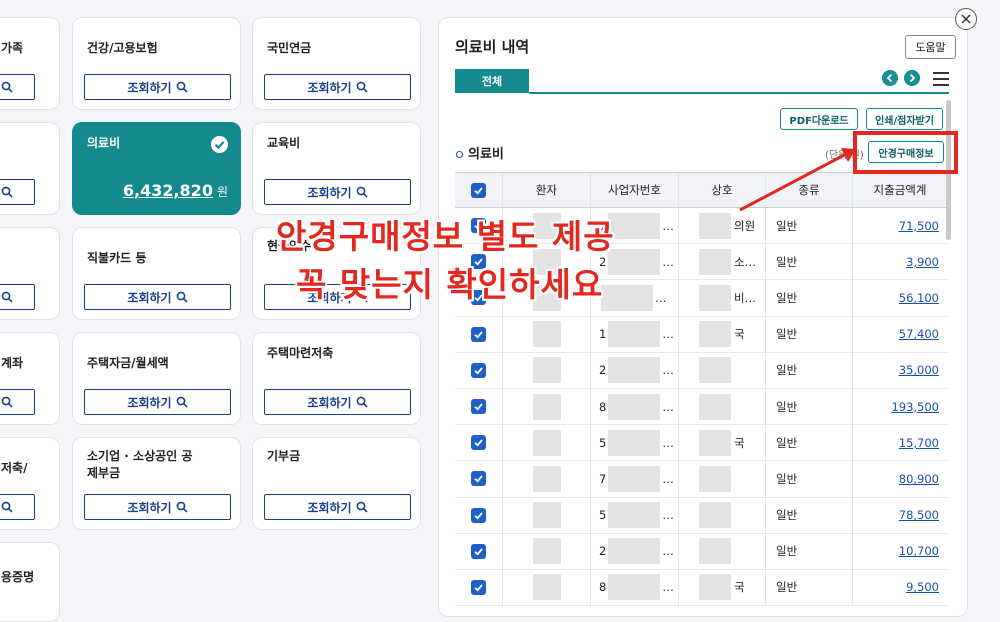  What do you see at coordinates (905, 152) in the screenshot?
I see `highlight-box` at bounding box center [905, 152].